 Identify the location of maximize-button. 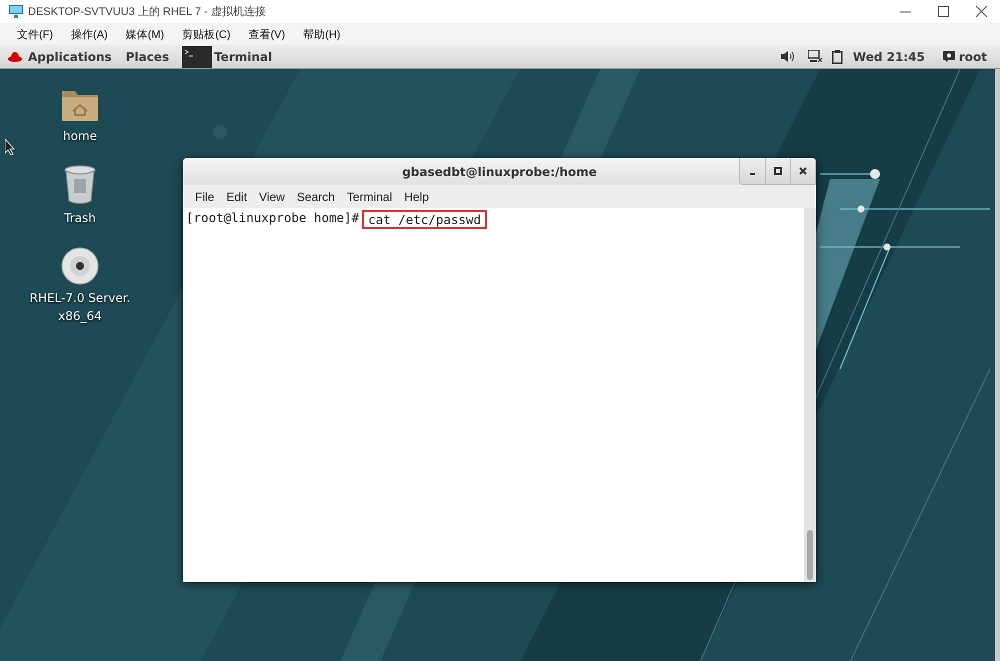
(777, 171).